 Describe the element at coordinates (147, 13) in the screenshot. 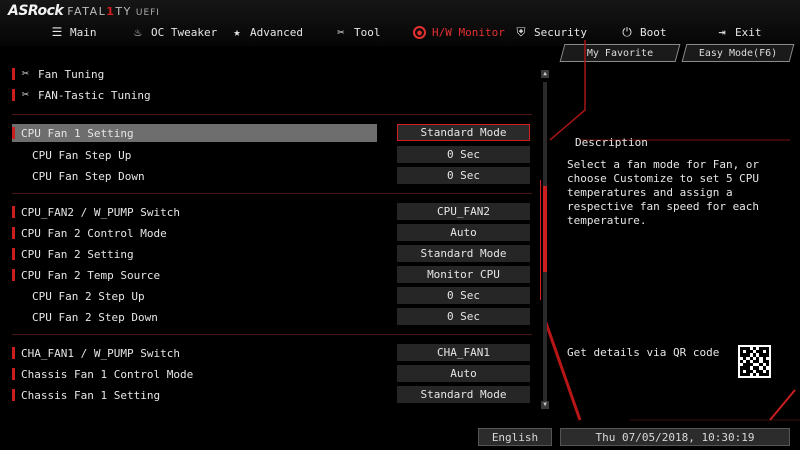

I see `uefi-label: UEFI` at that location.